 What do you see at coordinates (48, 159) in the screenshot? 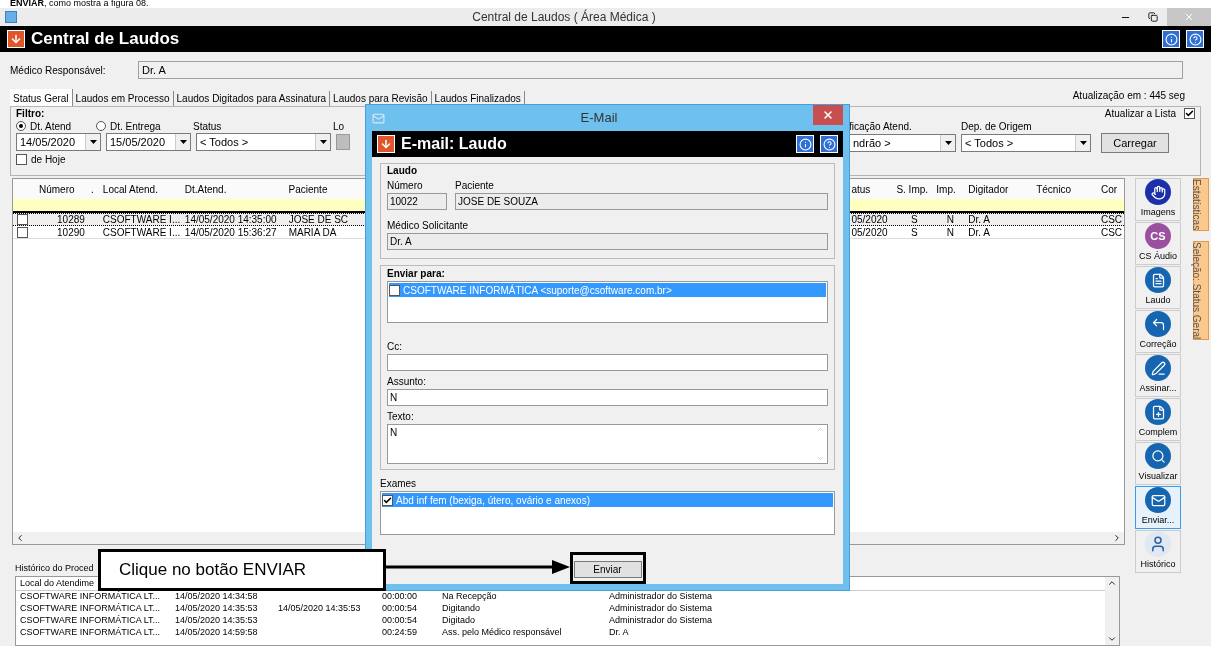
I see `checkbox-label: de Hoje` at bounding box center [48, 159].